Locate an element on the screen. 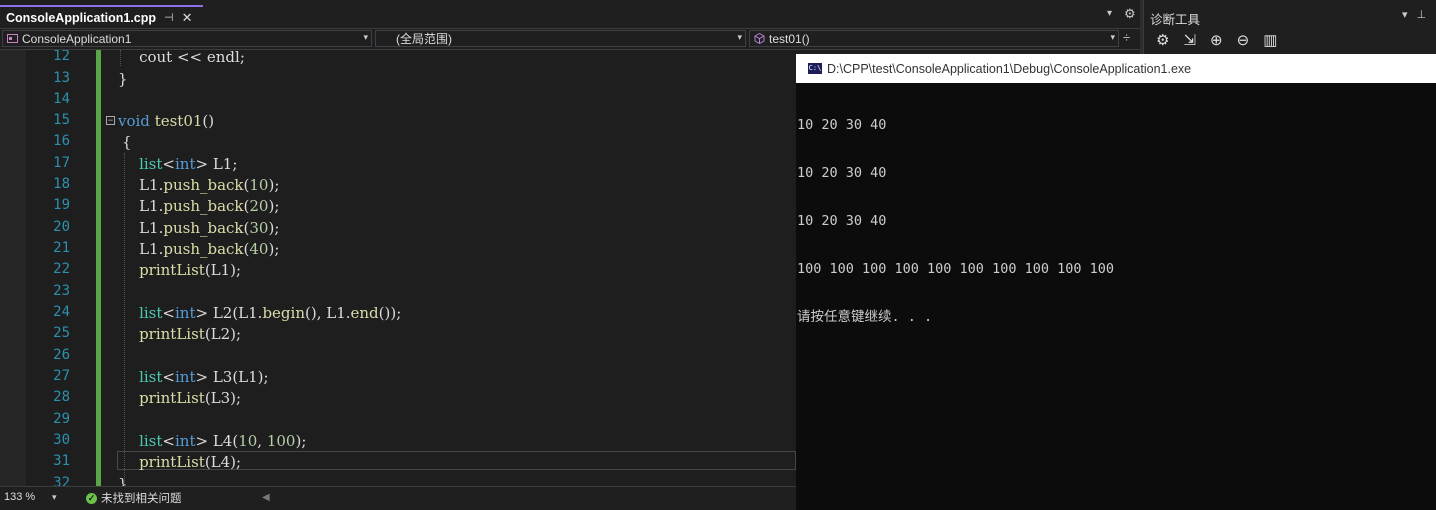 This screenshot has height=510, width=1436. line-number: 12 is located at coordinates (61, 57).